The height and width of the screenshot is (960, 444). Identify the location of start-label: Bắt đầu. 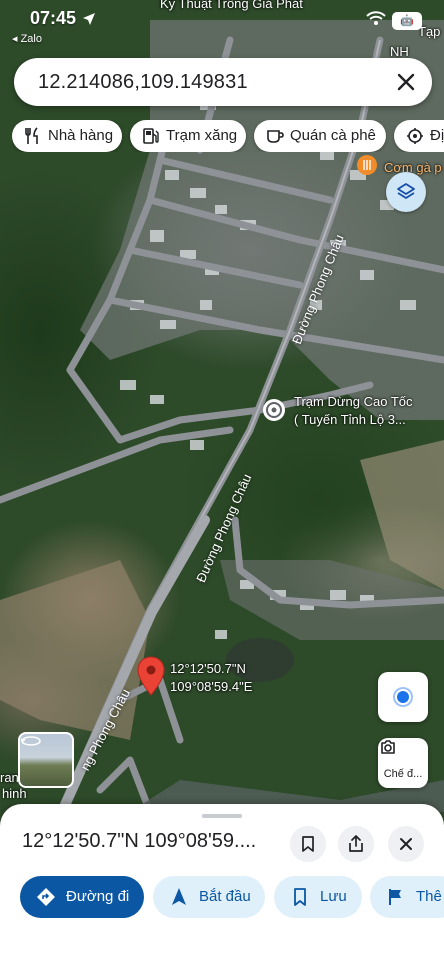
(225, 896).